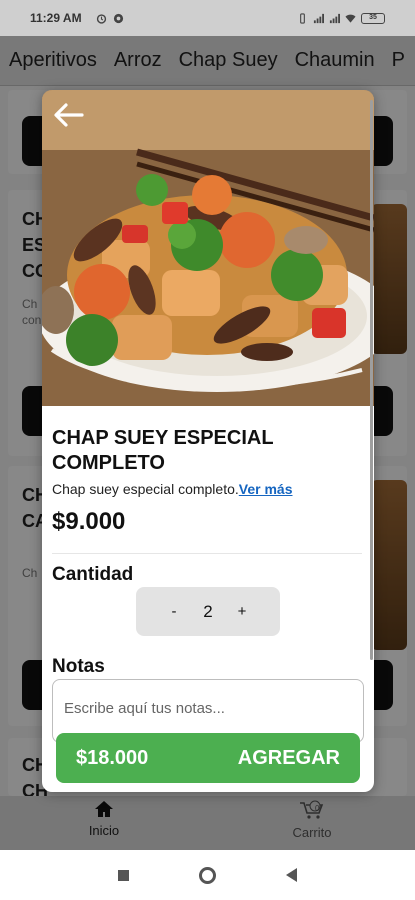  I want to click on product-price: $9.000, so click(89, 521).